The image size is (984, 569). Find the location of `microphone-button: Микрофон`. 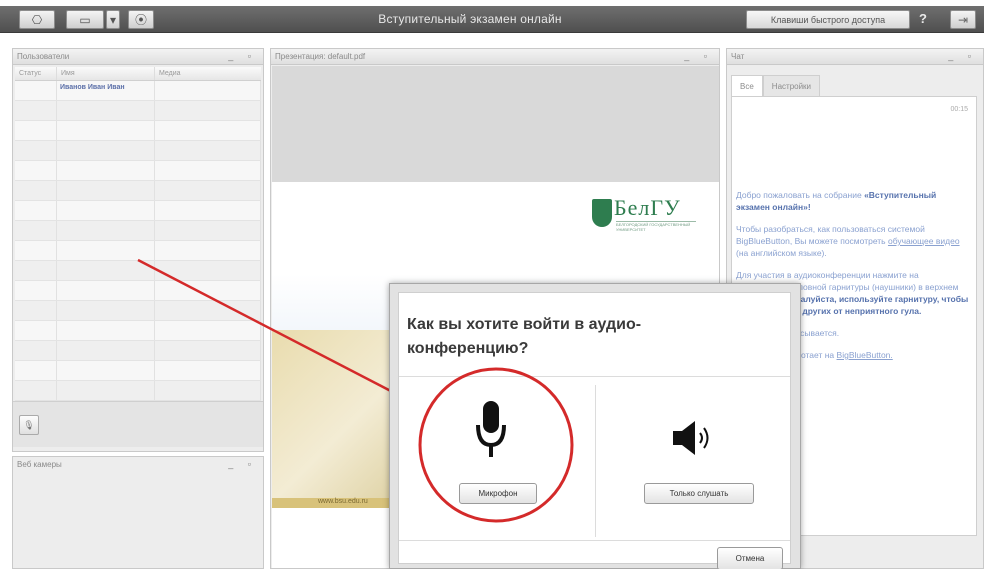

microphone-button: Микрофон is located at coordinates (498, 493).